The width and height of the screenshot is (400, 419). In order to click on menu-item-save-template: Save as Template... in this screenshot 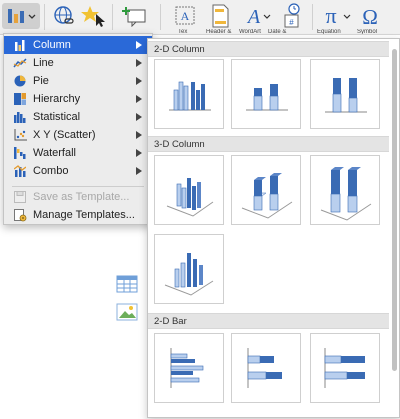, I will do `click(78, 197)`.